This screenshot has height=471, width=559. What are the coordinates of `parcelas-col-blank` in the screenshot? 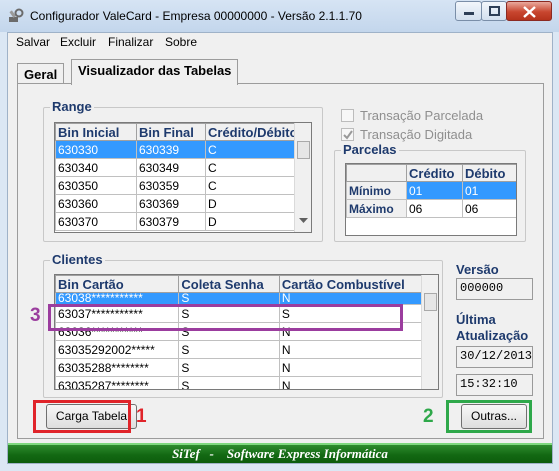 It's located at (376, 173).